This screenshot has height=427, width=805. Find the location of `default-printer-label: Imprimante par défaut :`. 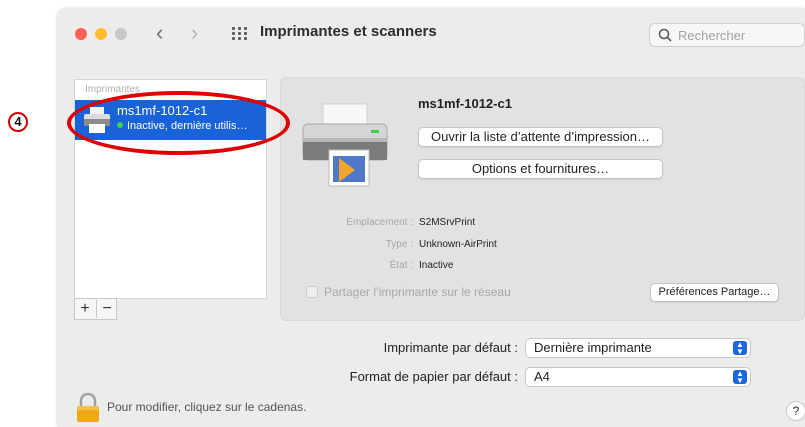

default-printer-label: Imprimante par défaut : is located at coordinates (450, 347).